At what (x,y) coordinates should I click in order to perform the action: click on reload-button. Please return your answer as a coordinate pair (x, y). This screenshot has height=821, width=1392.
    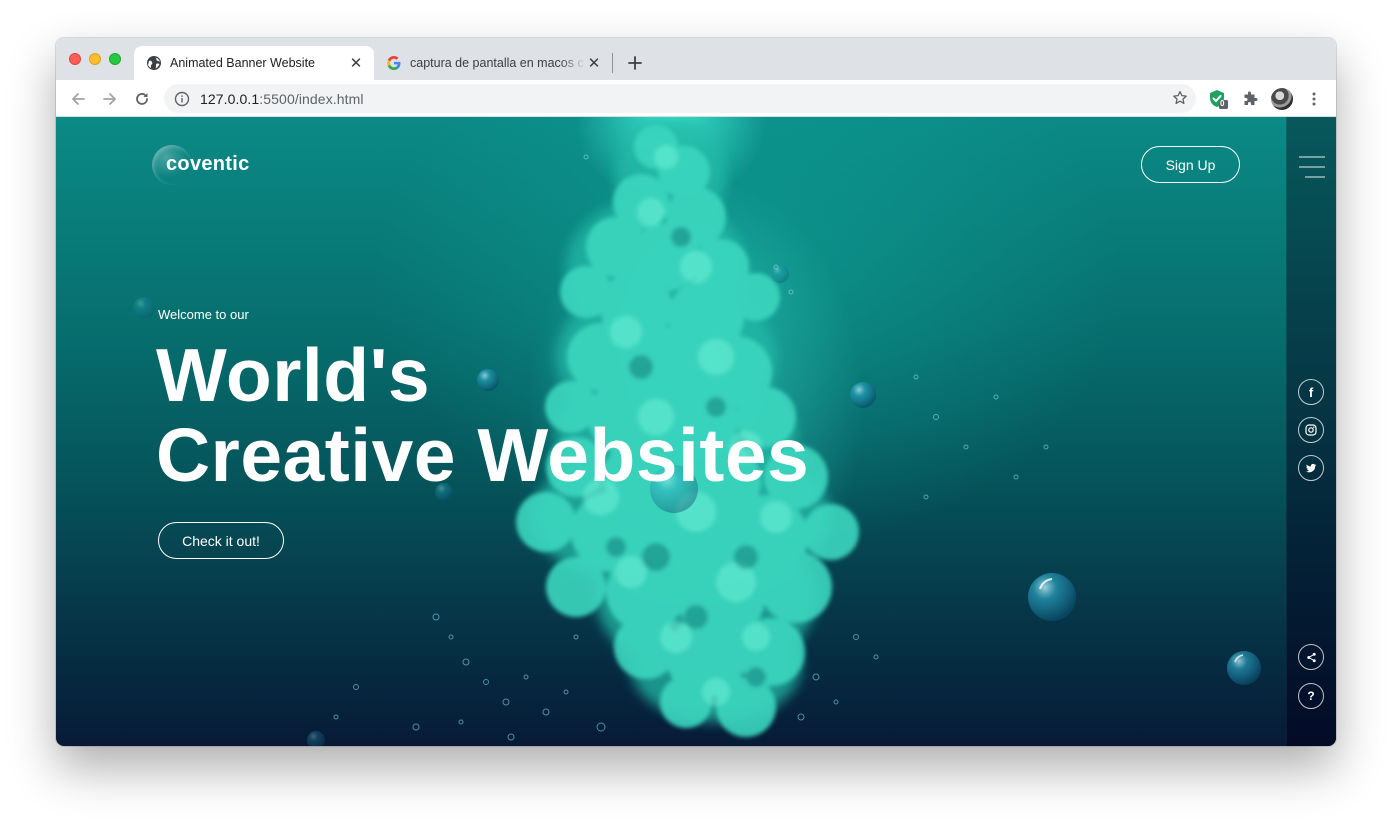
    Looking at the image, I should click on (142, 99).